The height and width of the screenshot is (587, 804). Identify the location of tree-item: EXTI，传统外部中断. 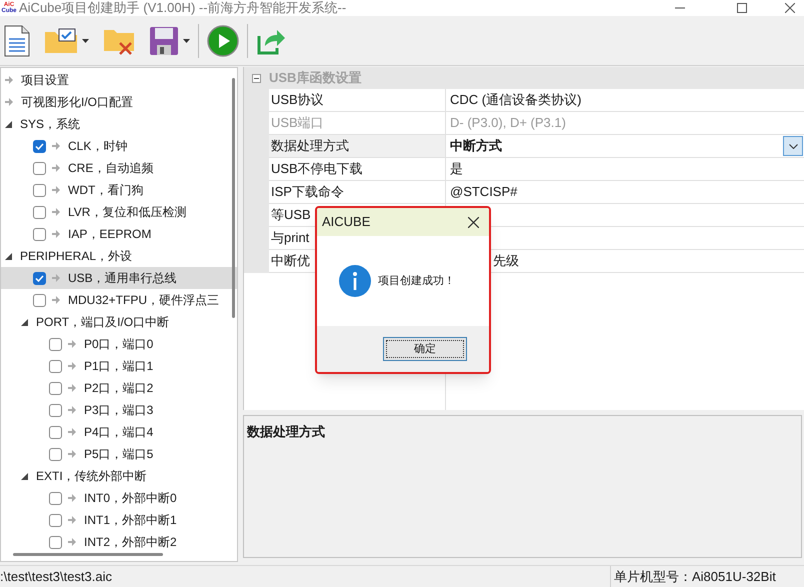
(119, 476).